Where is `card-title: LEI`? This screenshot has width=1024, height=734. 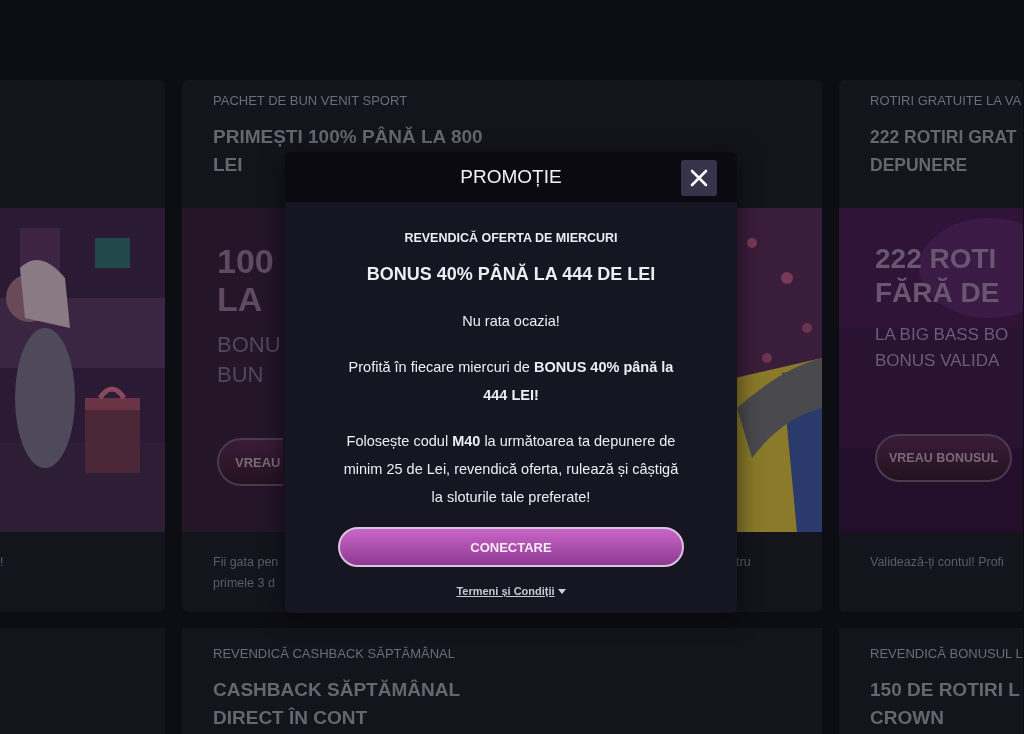
card-title: LEI is located at coordinates (228, 165).